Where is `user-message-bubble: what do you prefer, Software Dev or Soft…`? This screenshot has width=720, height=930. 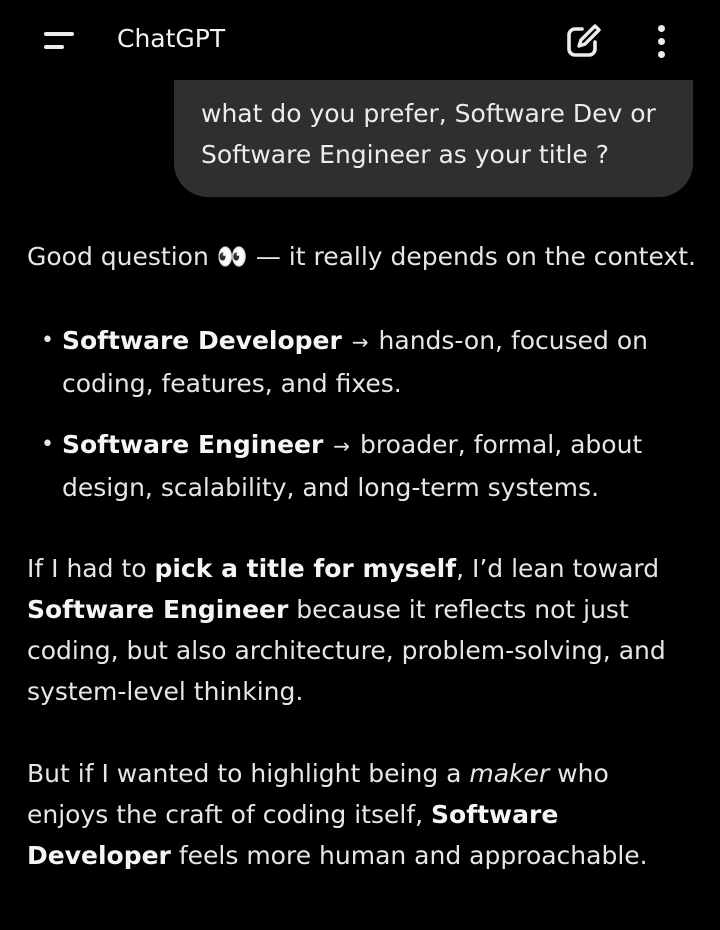 user-message-bubble: what do you prefer, Software Dev or Soft… is located at coordinates (433, 133).